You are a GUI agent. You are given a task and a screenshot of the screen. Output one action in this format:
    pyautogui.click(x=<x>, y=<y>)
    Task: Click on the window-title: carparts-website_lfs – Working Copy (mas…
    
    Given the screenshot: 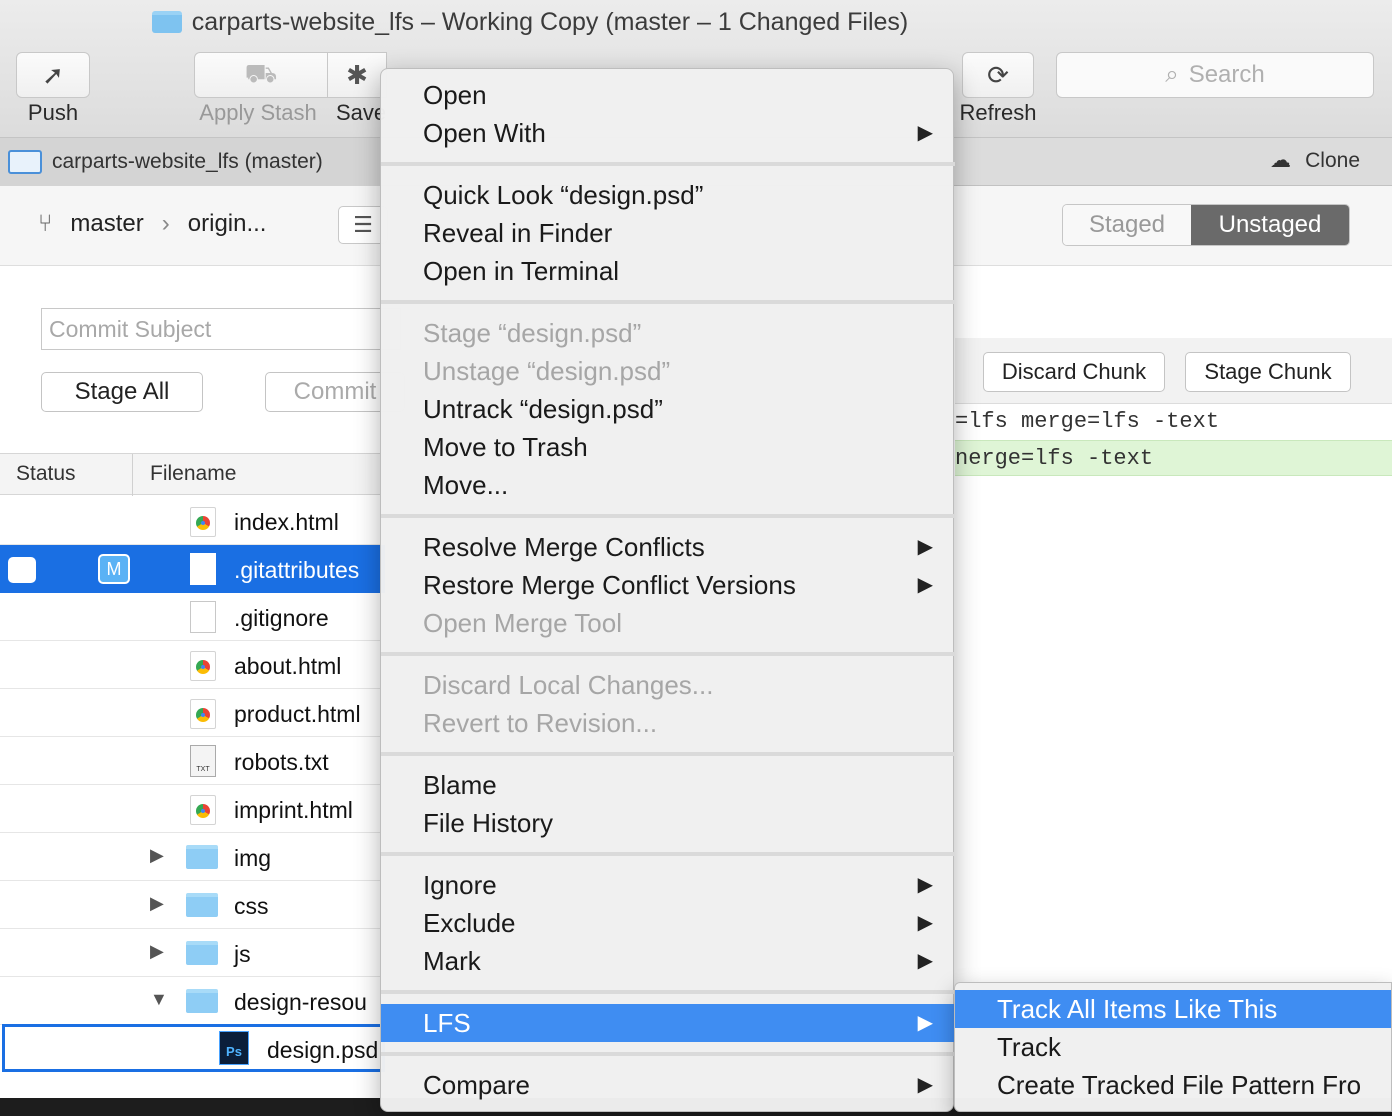 What is the action you would take?
    pyautogui.click(x=530, y=22)
    